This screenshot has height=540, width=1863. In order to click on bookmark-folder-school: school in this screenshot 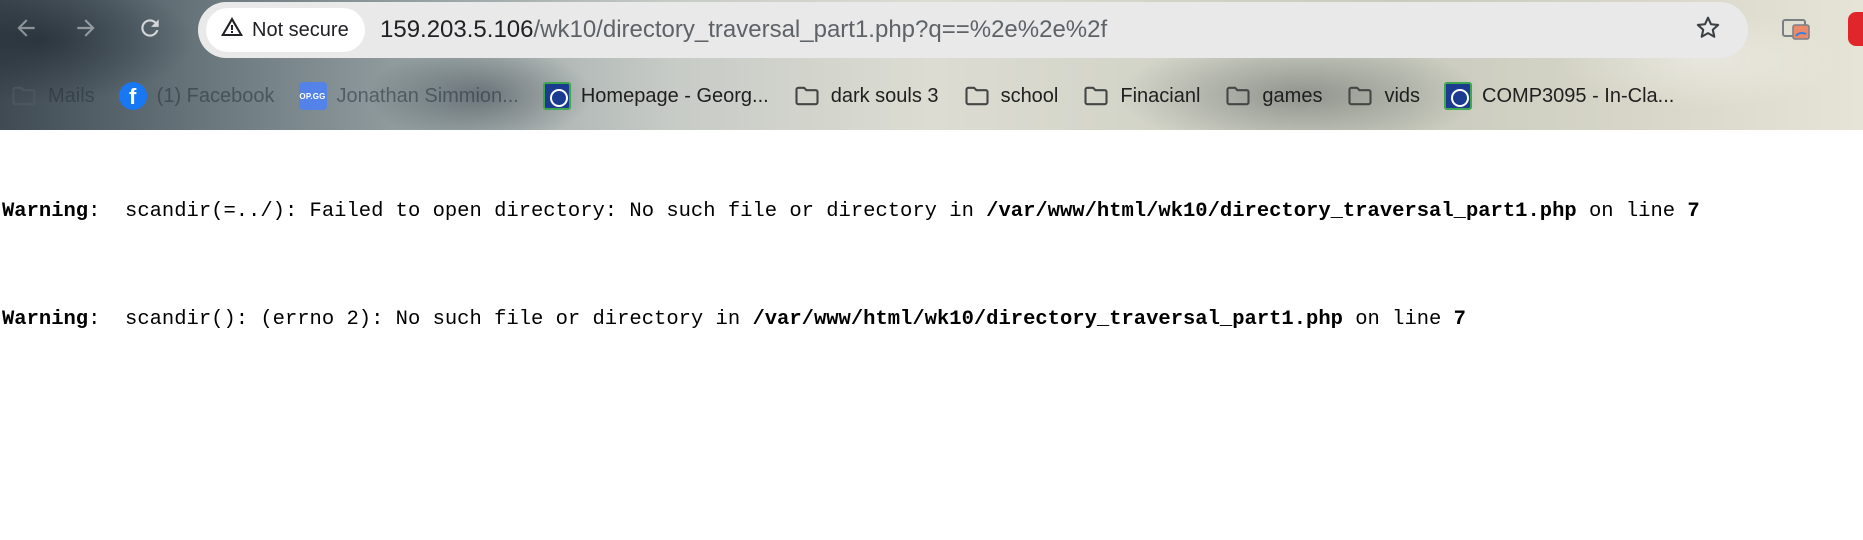, I will do `click(1013, 96)`.